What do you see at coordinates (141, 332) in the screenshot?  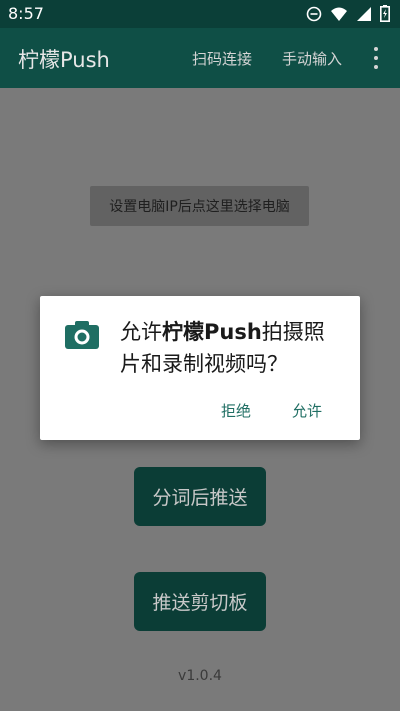 I see `dialog-message-prefix: 允许` at bounding box center [141, 332].